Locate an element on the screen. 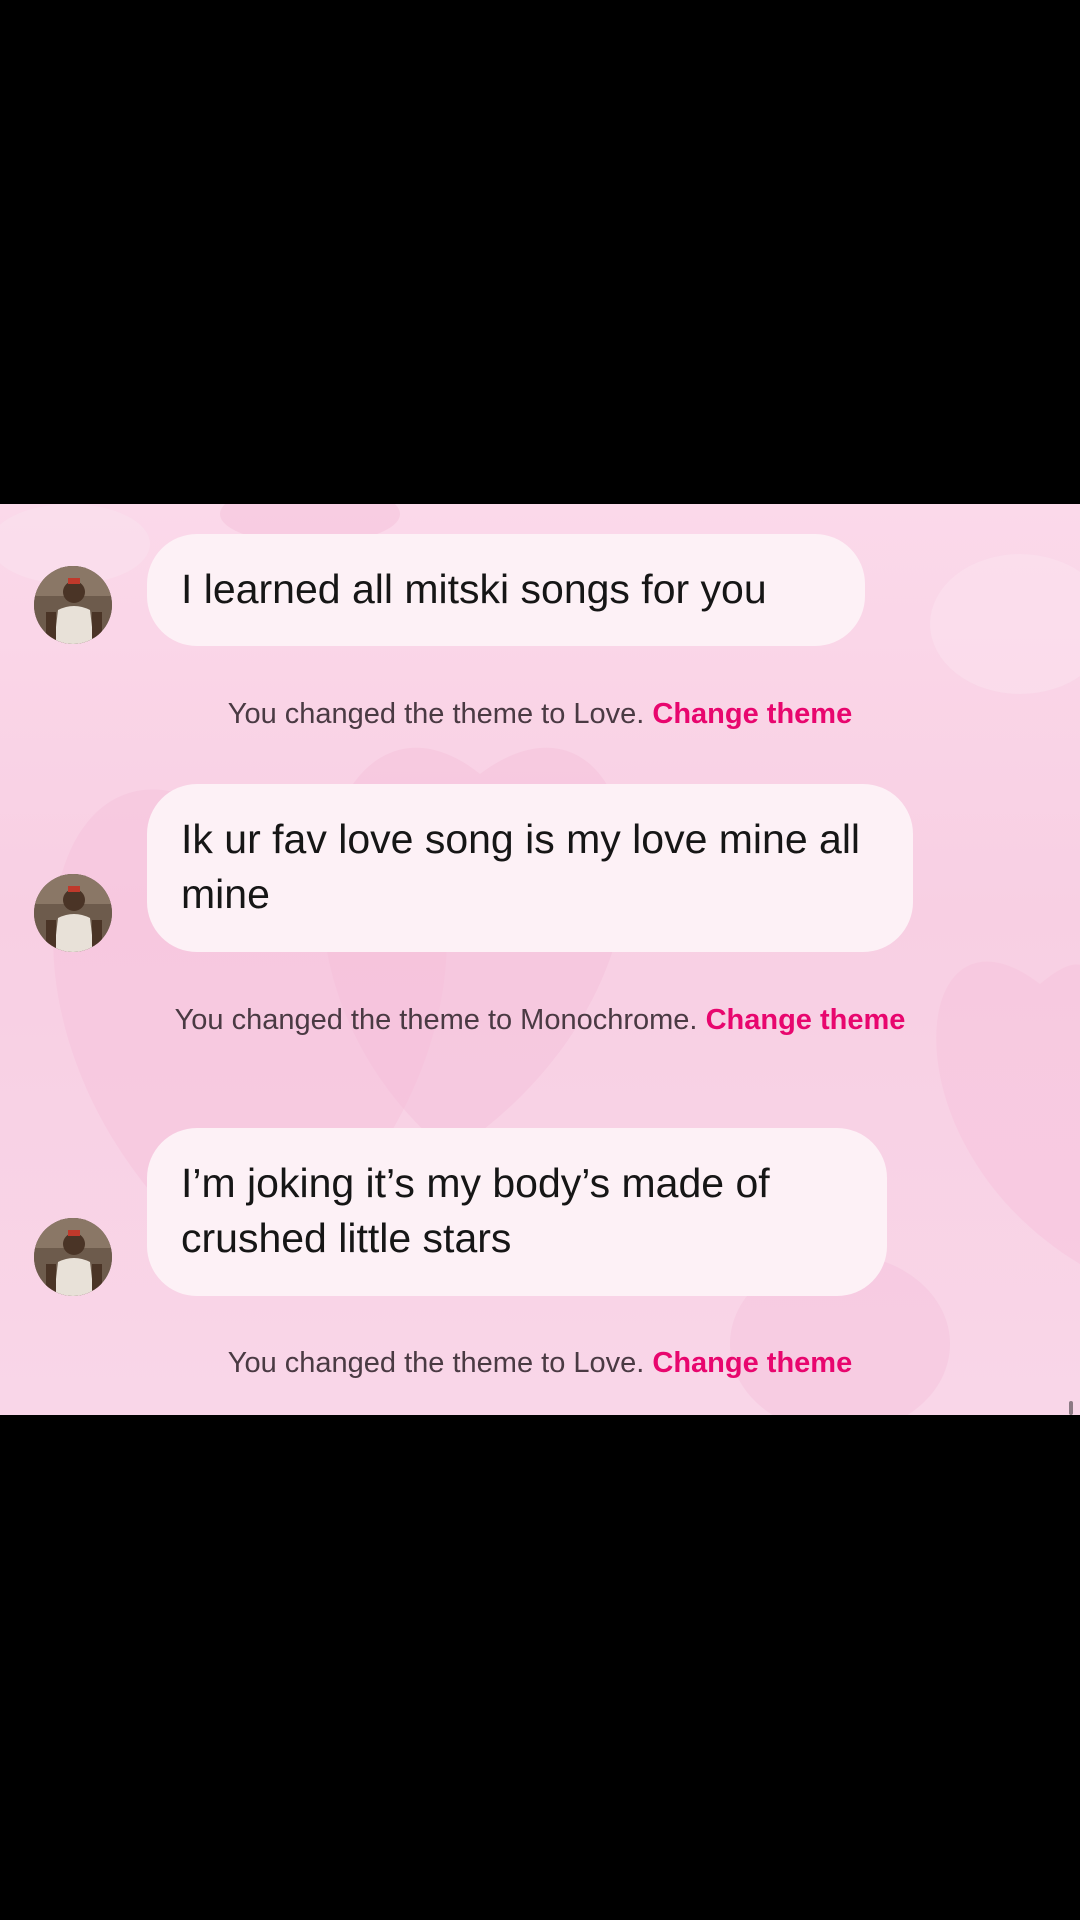 The width and height of the screenshot is (1080, 1920). message-bubble: I learned all mitski songs for you is located at coordinates (506, 590).